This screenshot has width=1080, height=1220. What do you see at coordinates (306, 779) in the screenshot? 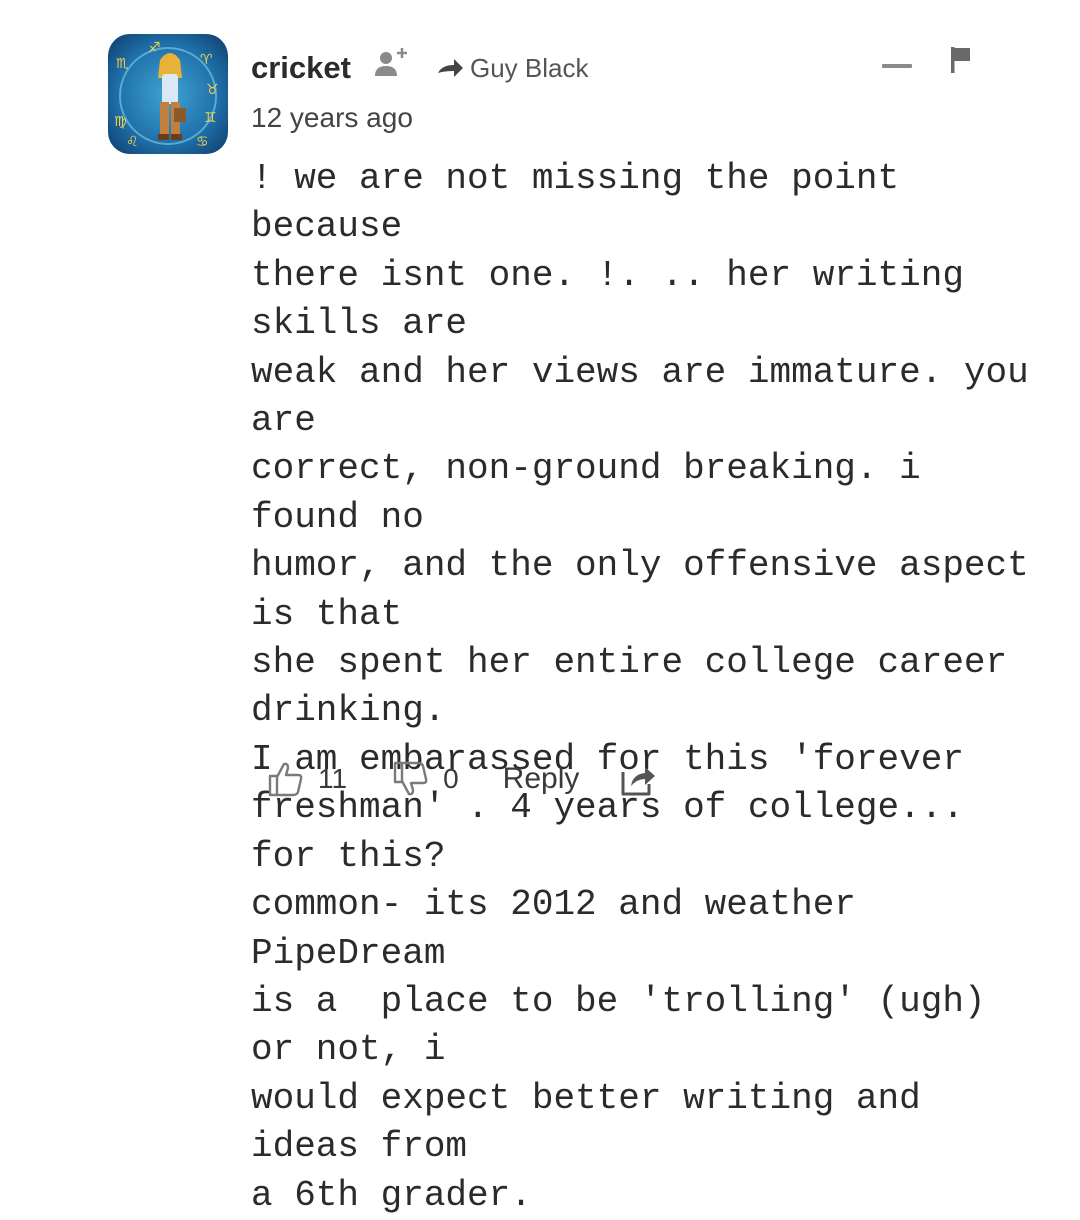
I see `upvote-button: 11` at bounding box center [306, 779].